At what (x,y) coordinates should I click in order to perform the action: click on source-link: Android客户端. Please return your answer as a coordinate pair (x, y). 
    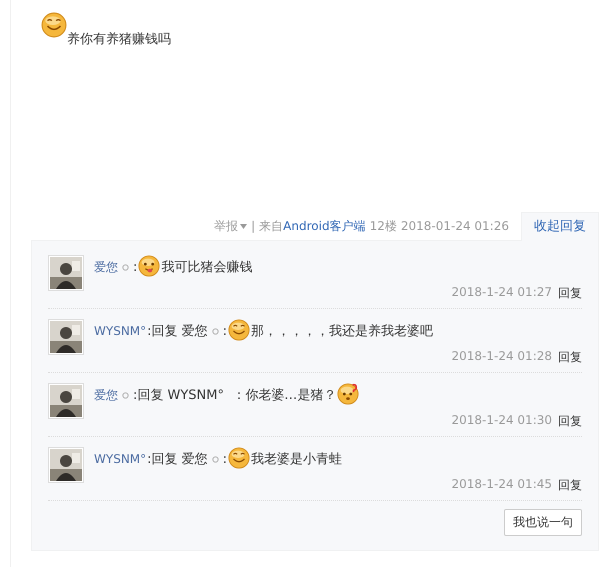
    Looking at the image, I should click on (324, 225).